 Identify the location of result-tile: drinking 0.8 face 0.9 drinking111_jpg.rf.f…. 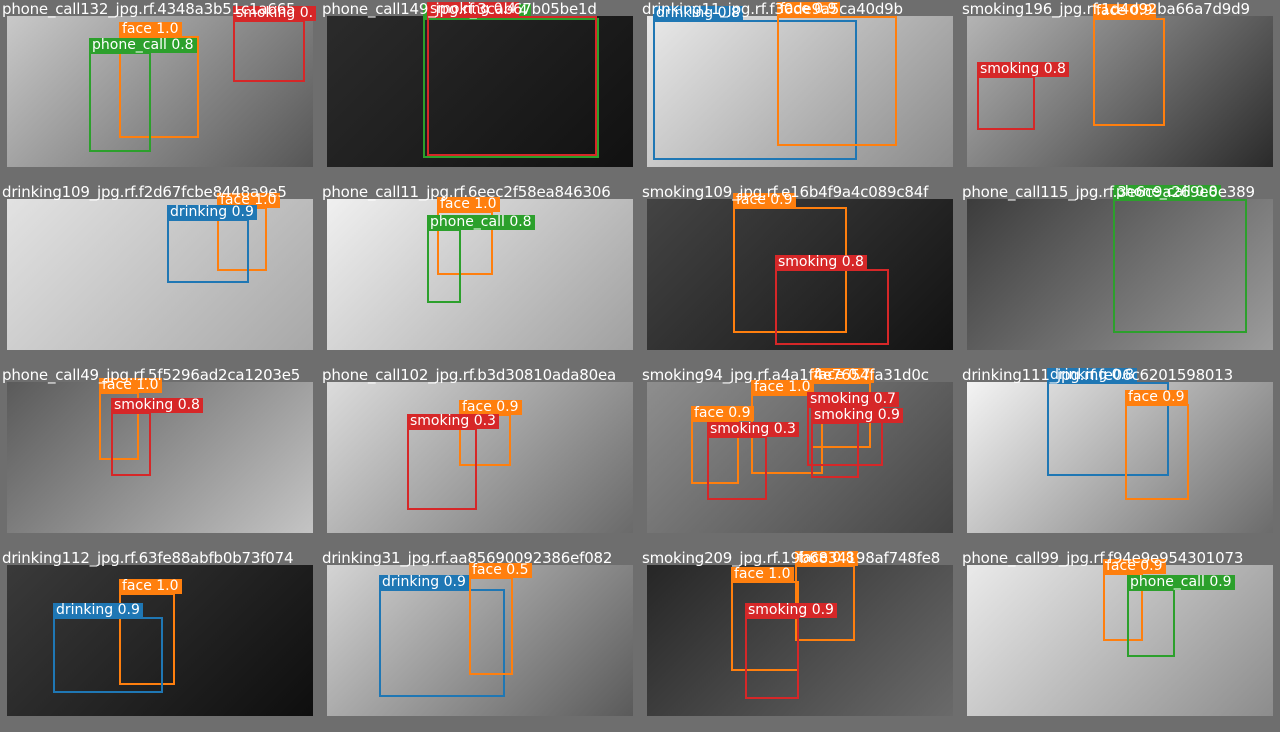
(1120, 457).